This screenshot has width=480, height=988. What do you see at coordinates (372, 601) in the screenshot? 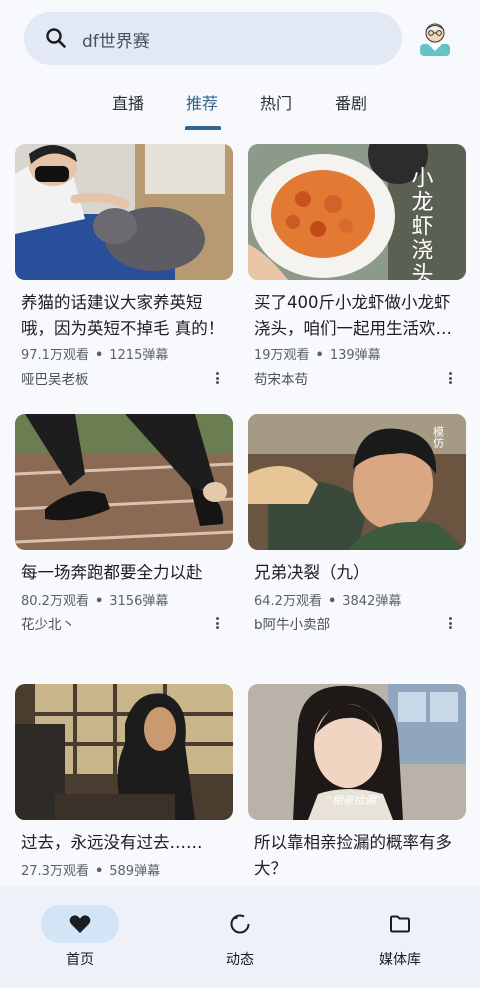
I see `danmaku-count: 3842弹幕` at bounding box center [372, 601].